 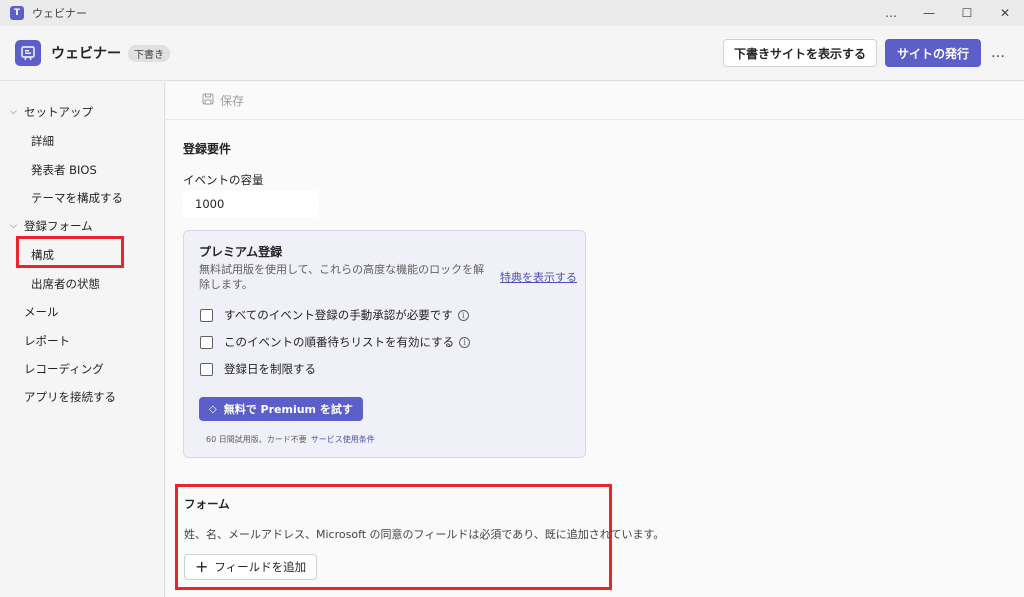 I want to click on limit-registration-date-option: 登録日を制限する, so click(x=258, y=369).